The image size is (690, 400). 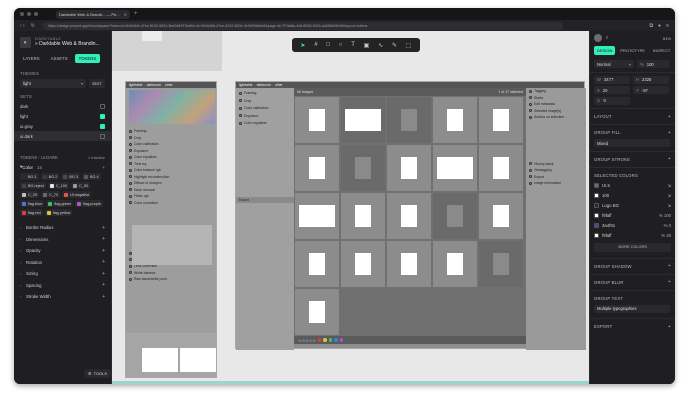 I want to click on set-item-ui-gray: ui.gray, so click(x=62, y=126).